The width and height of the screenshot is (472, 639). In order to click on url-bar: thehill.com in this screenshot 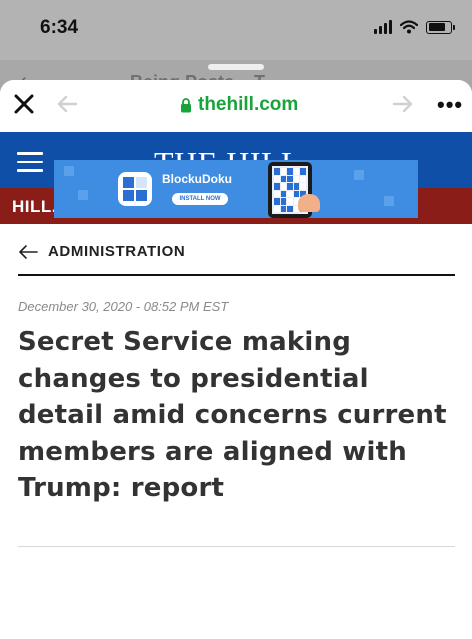, I will do `click(239, 105)`.